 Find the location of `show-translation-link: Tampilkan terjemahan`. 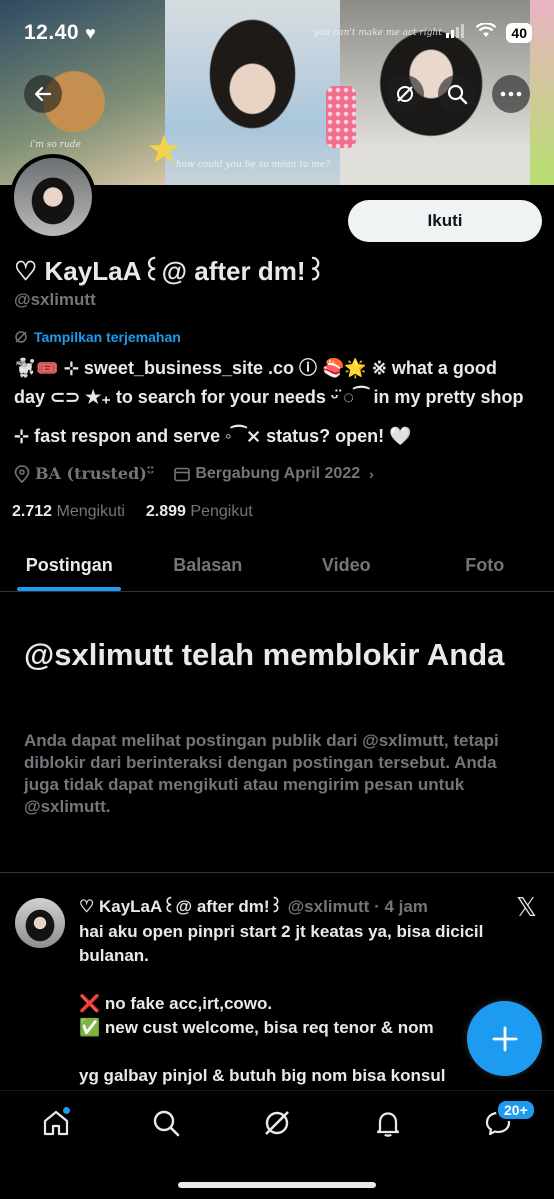

show-translation-link: Tampilkan terjemahan is located at coordinates (97, 337).